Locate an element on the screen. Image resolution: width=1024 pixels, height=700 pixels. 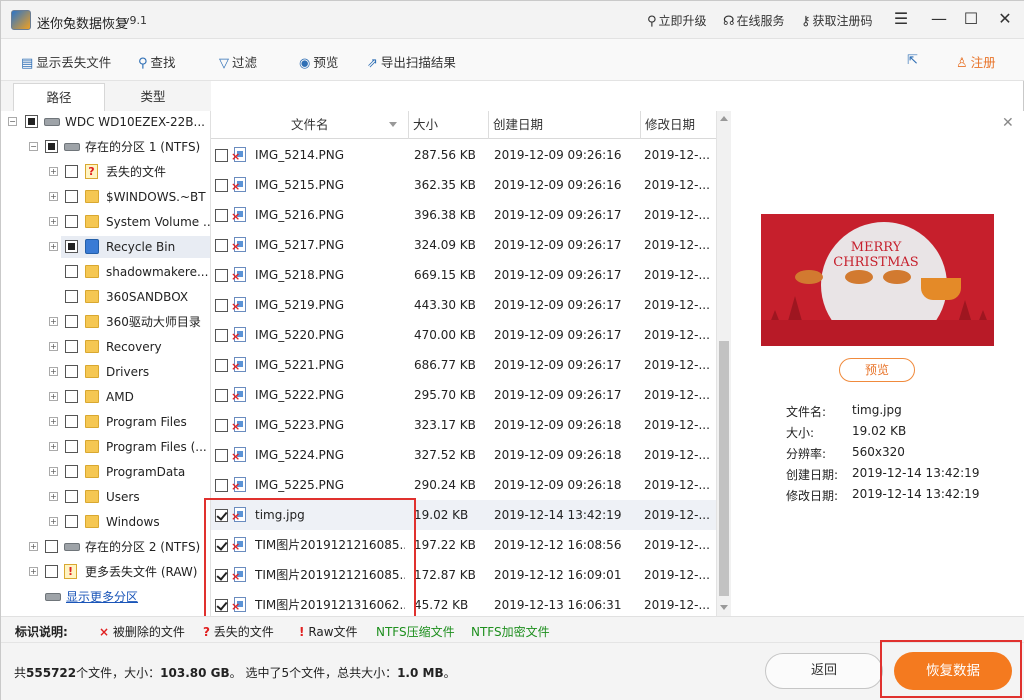
column-created: 创建日期 is located at coordinates (565, 125).